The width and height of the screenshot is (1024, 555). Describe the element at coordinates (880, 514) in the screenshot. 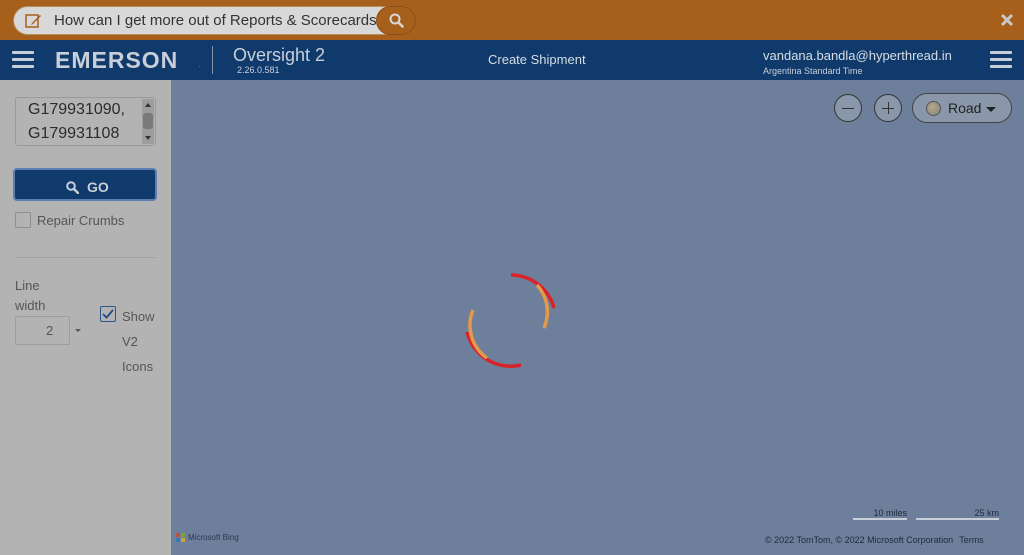

I see `scale-bar-miles: 10 miles` at that location.